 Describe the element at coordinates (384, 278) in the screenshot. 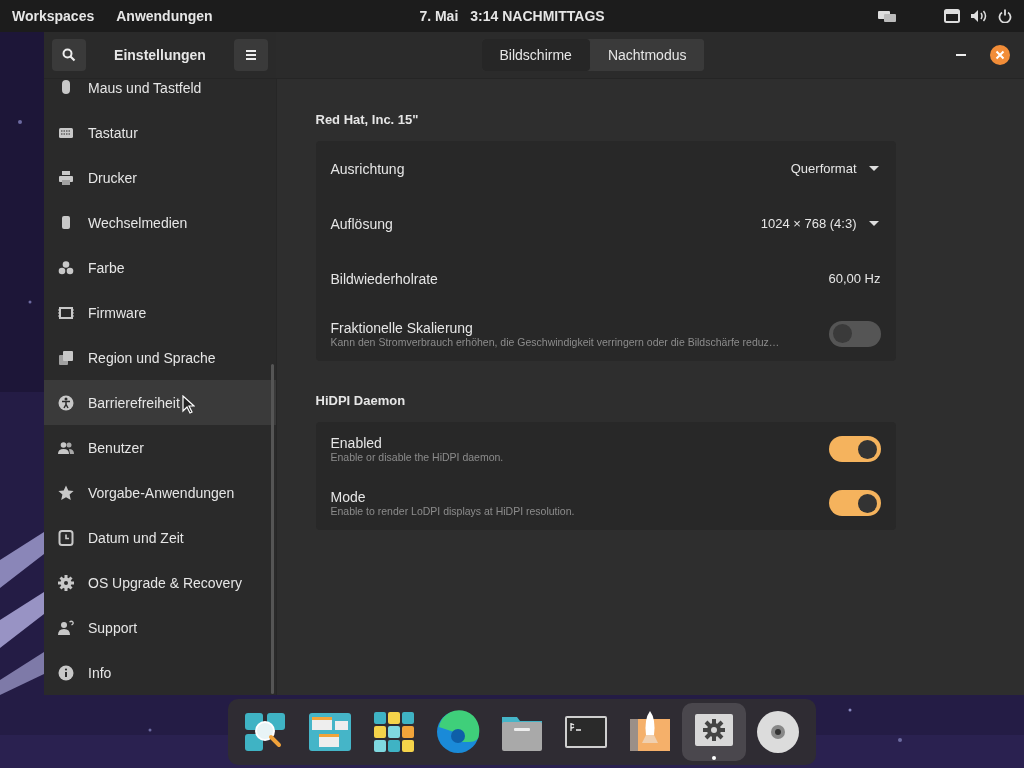

I see `setting-label: Bildwiederholrate` at that location.